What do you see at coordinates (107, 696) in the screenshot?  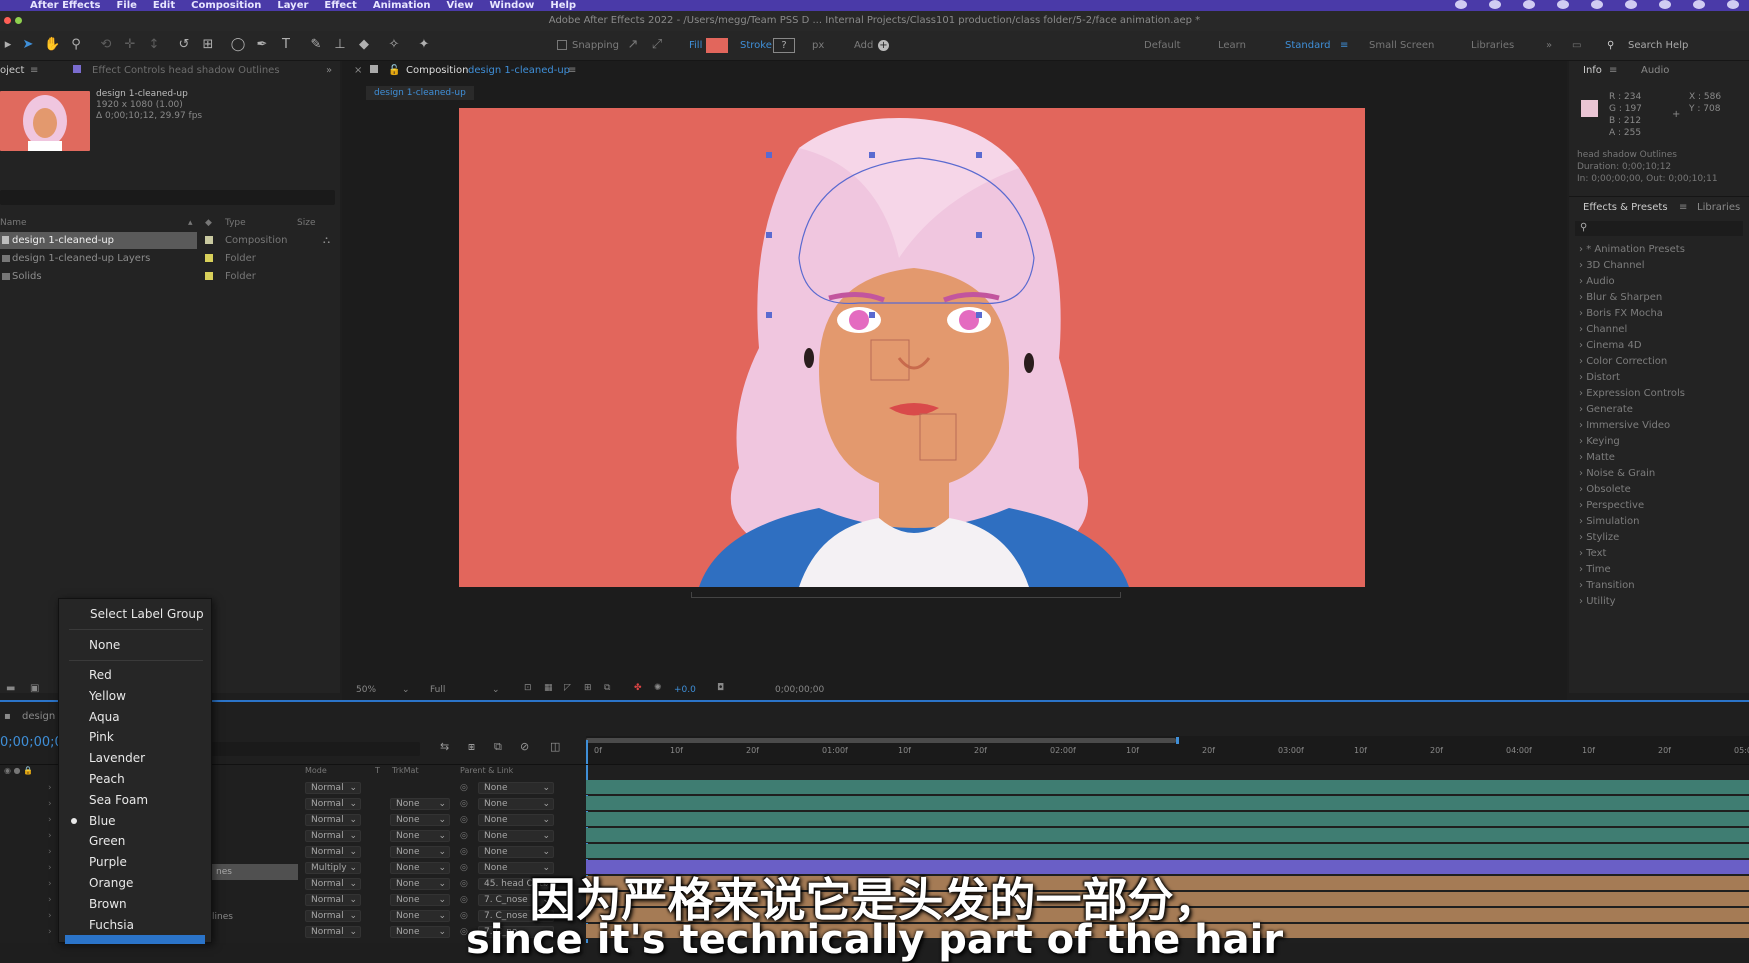 I see `menu-item-label-yellow: Yellow` at bounding box center [107, 696].